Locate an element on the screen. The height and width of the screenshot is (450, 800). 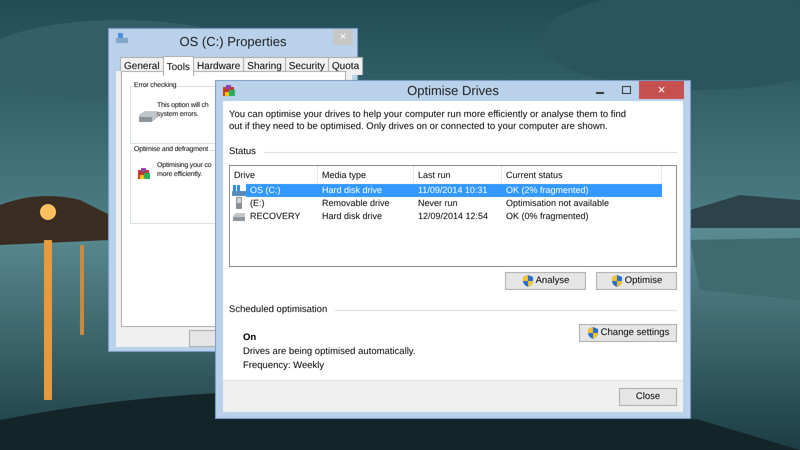
defrag-icon is located at coordinates (229, 91).